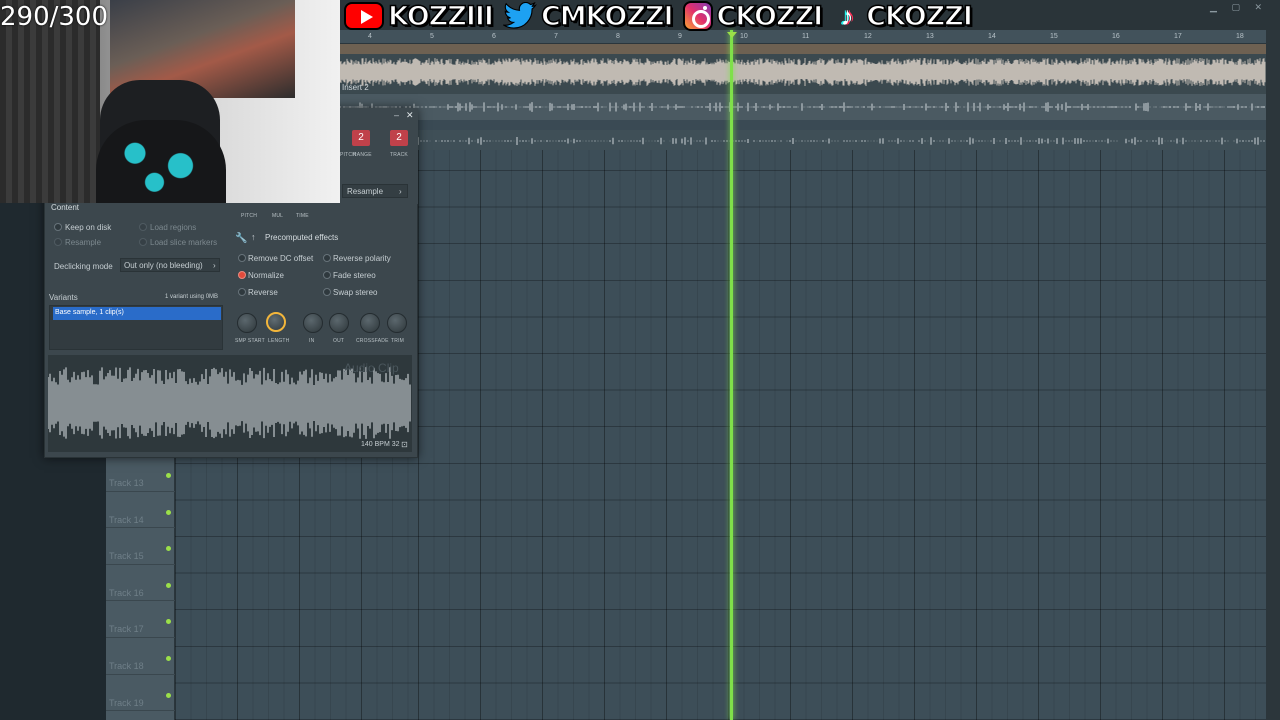 Image resolution: width=1280 pixels, height=720 pixels. What do you see at coordinates (126, 629) in the screenshot?
I see `track-label: Track 17` at bounding box center [126, 629].